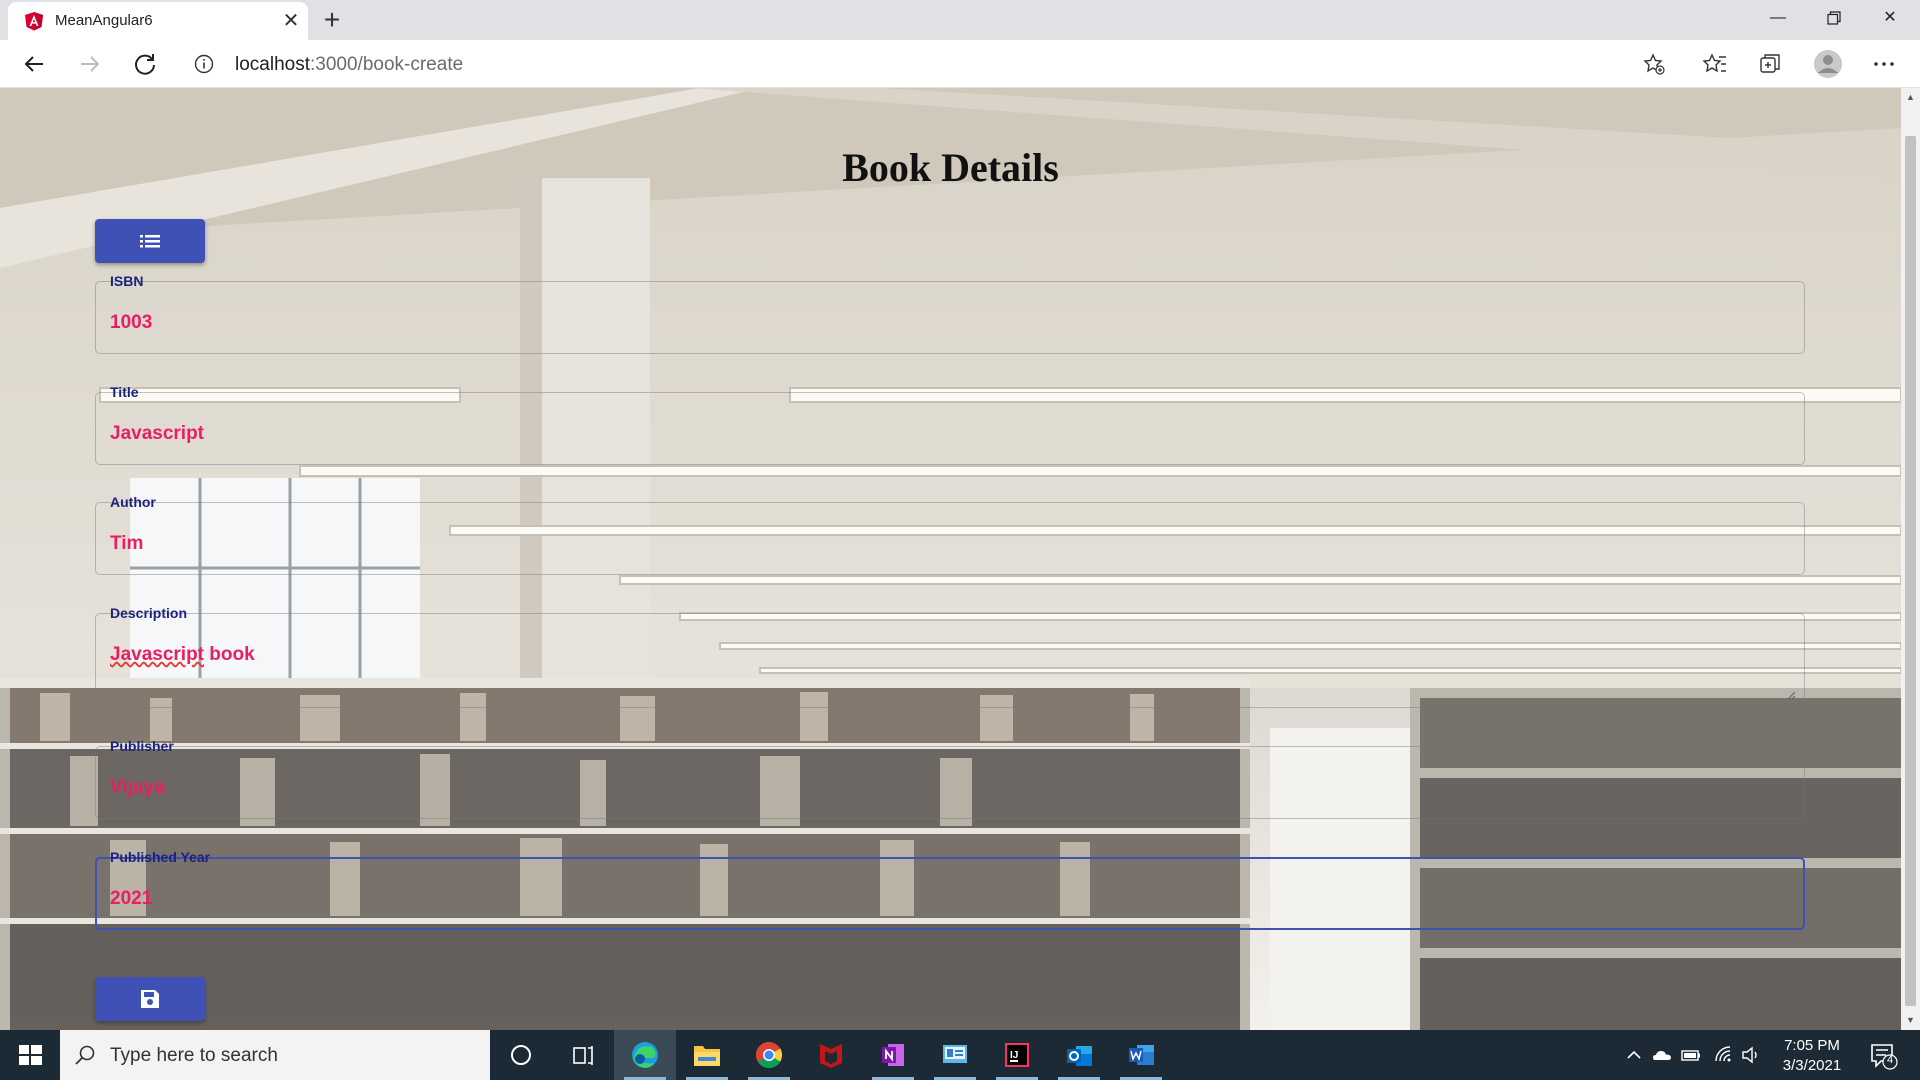 Image resolution: width=1920 pixels, height=1080 pixels. I want to click on cortana-icon, so click(521, 1055).